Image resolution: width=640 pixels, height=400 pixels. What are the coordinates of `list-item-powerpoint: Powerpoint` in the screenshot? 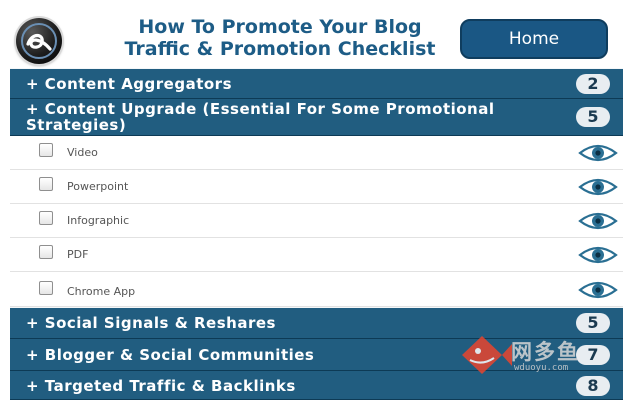 It's located at (316, 187).